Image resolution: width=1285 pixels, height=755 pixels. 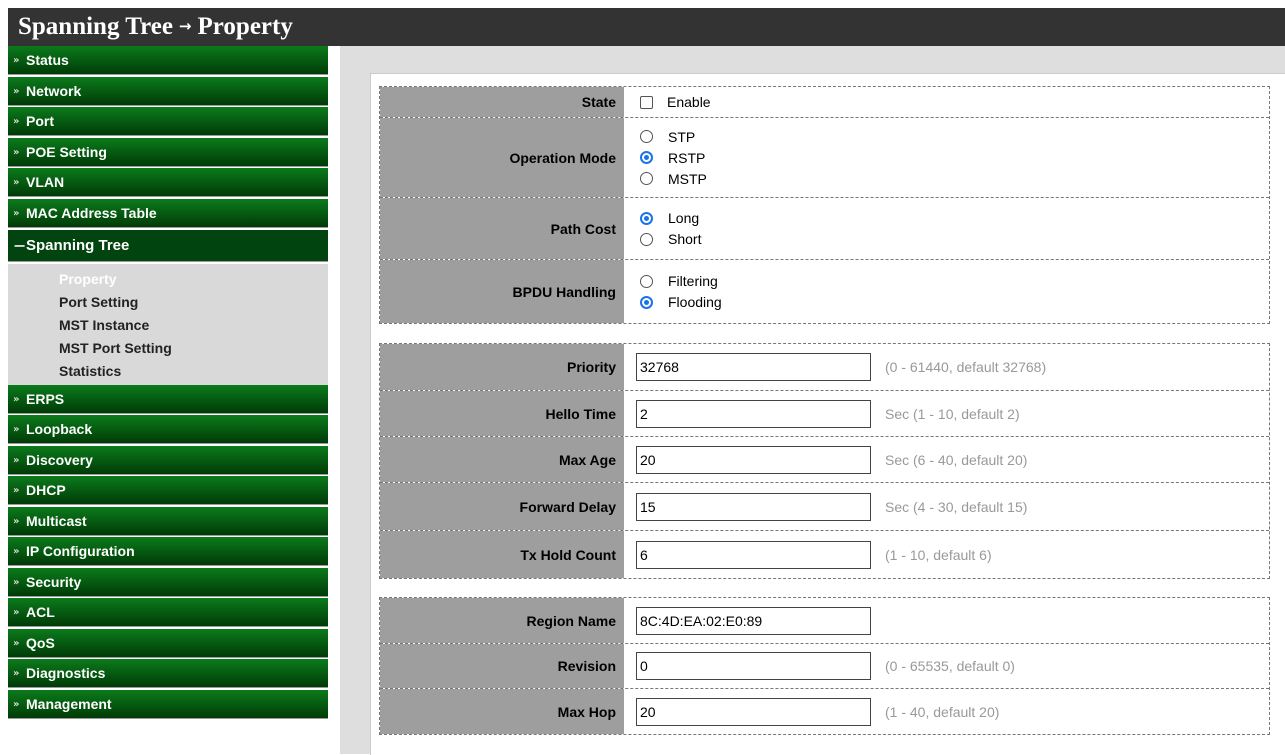 What do you see at coordinates (947, 228) in the screenshot?
I see `path-cost-options: Long Short` at bounding box center [947, 228].